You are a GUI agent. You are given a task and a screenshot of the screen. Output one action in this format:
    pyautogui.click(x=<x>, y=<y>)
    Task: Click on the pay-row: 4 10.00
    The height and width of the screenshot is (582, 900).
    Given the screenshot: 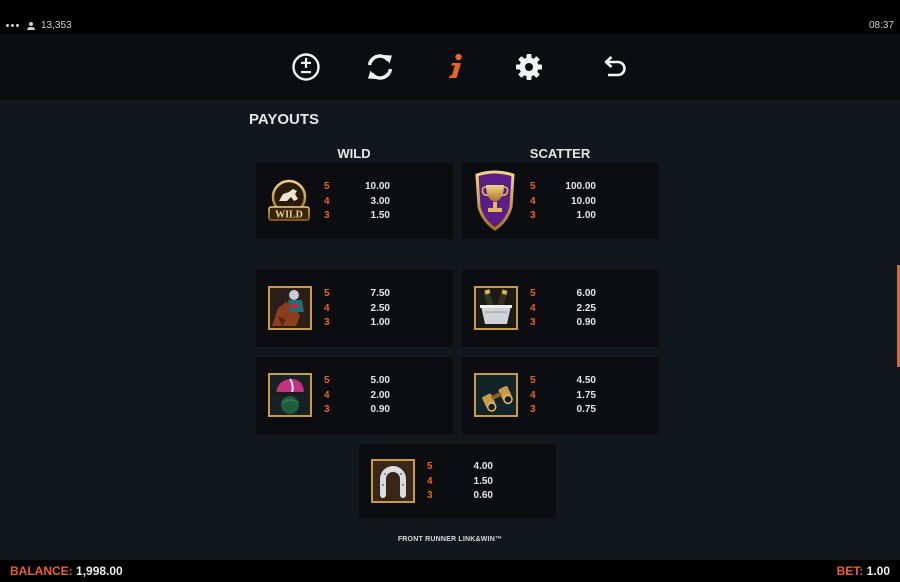 What is the action you would take?
    pyautogui.click(x=563, y=202)
    